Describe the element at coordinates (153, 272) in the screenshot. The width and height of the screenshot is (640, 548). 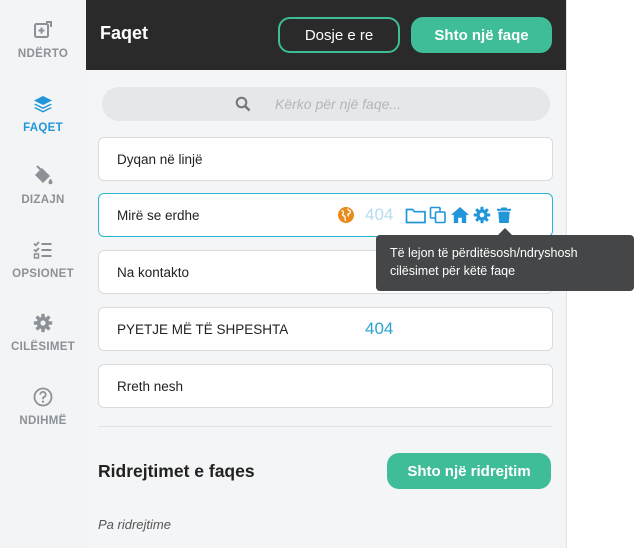
I see `page-name: Na kontakto` at that location.